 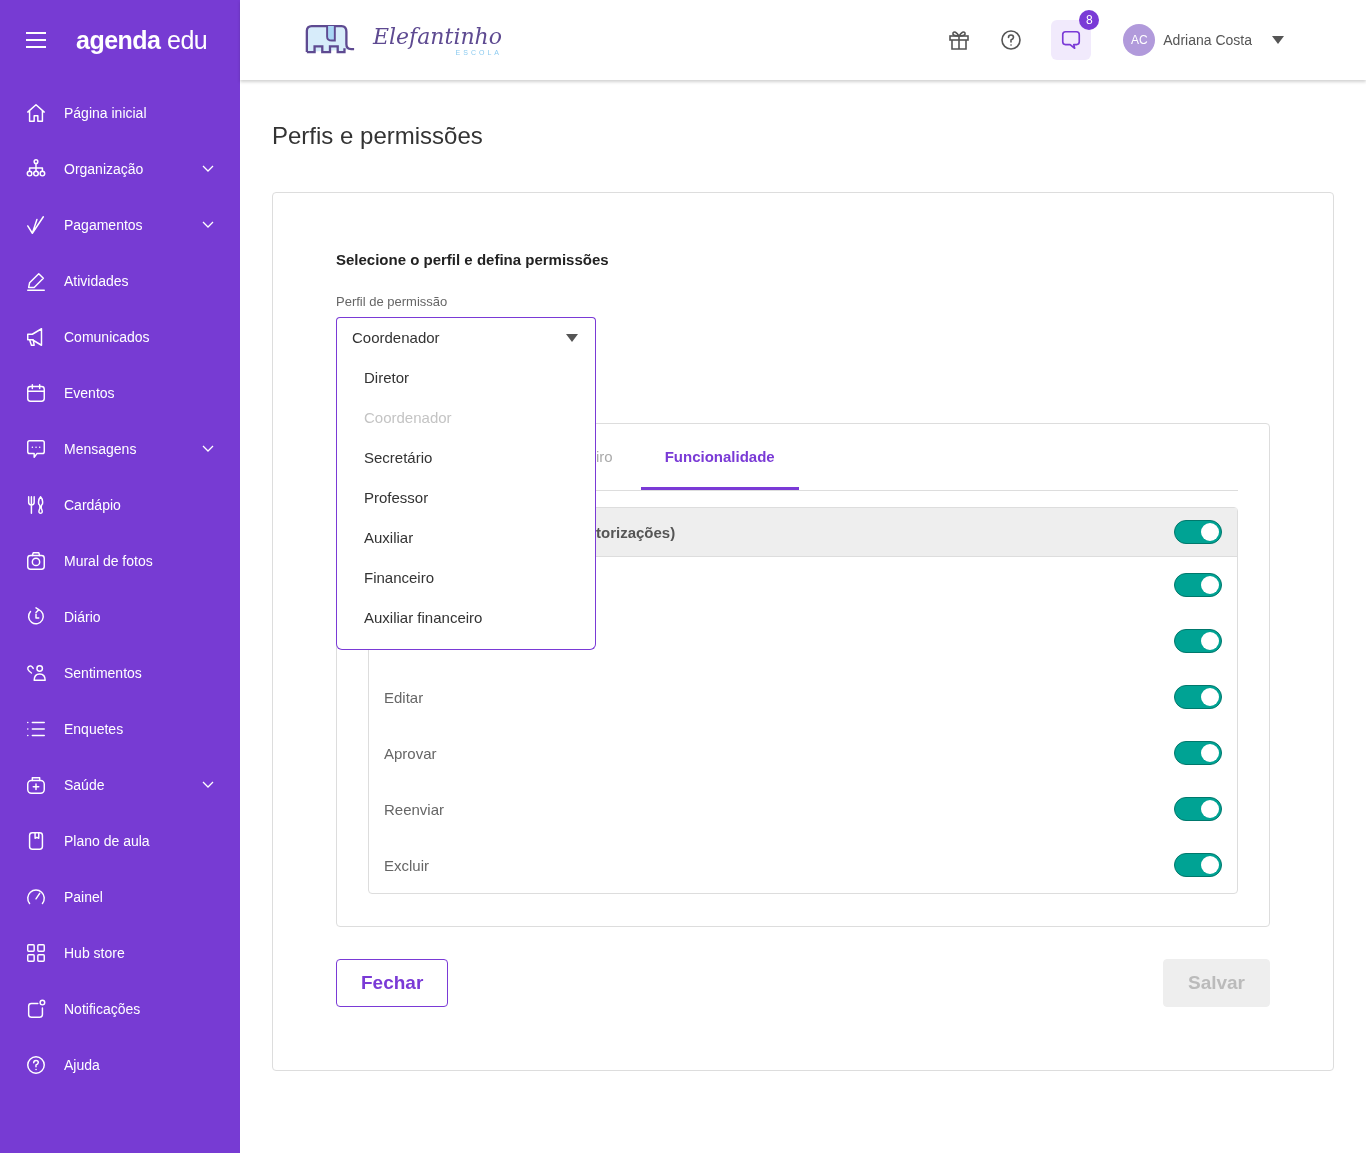 I want to click on dropdown-option: Auxiliar, so click(x=466, y=537).